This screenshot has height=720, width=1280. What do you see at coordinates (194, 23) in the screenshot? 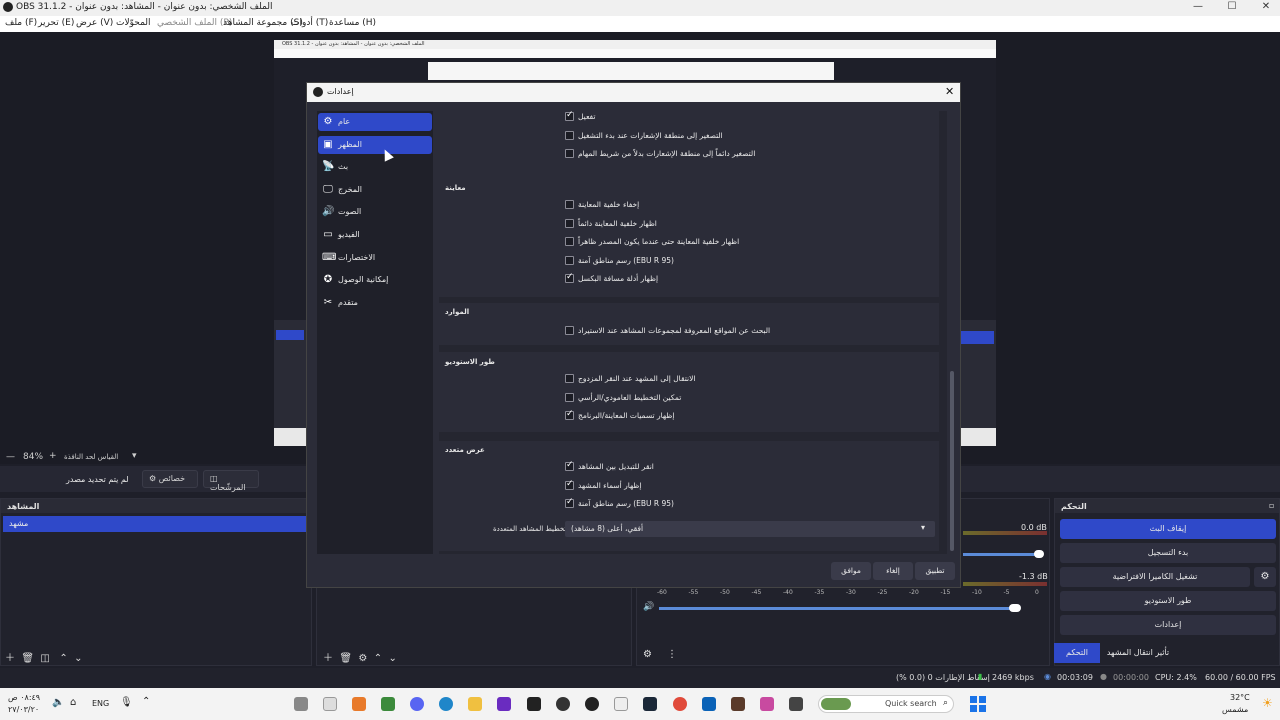
I see `menu-profile: الملف الشخصي (P)` at bounding box center [194, 23].